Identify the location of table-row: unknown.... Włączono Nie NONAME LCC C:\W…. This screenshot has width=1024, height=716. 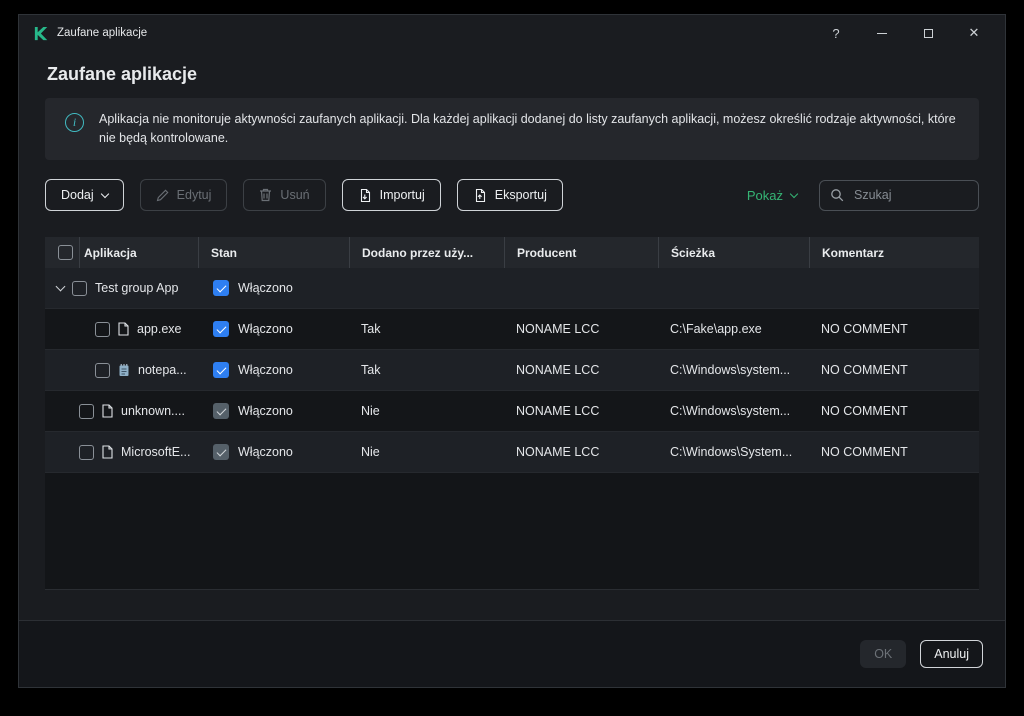
(512, 411).